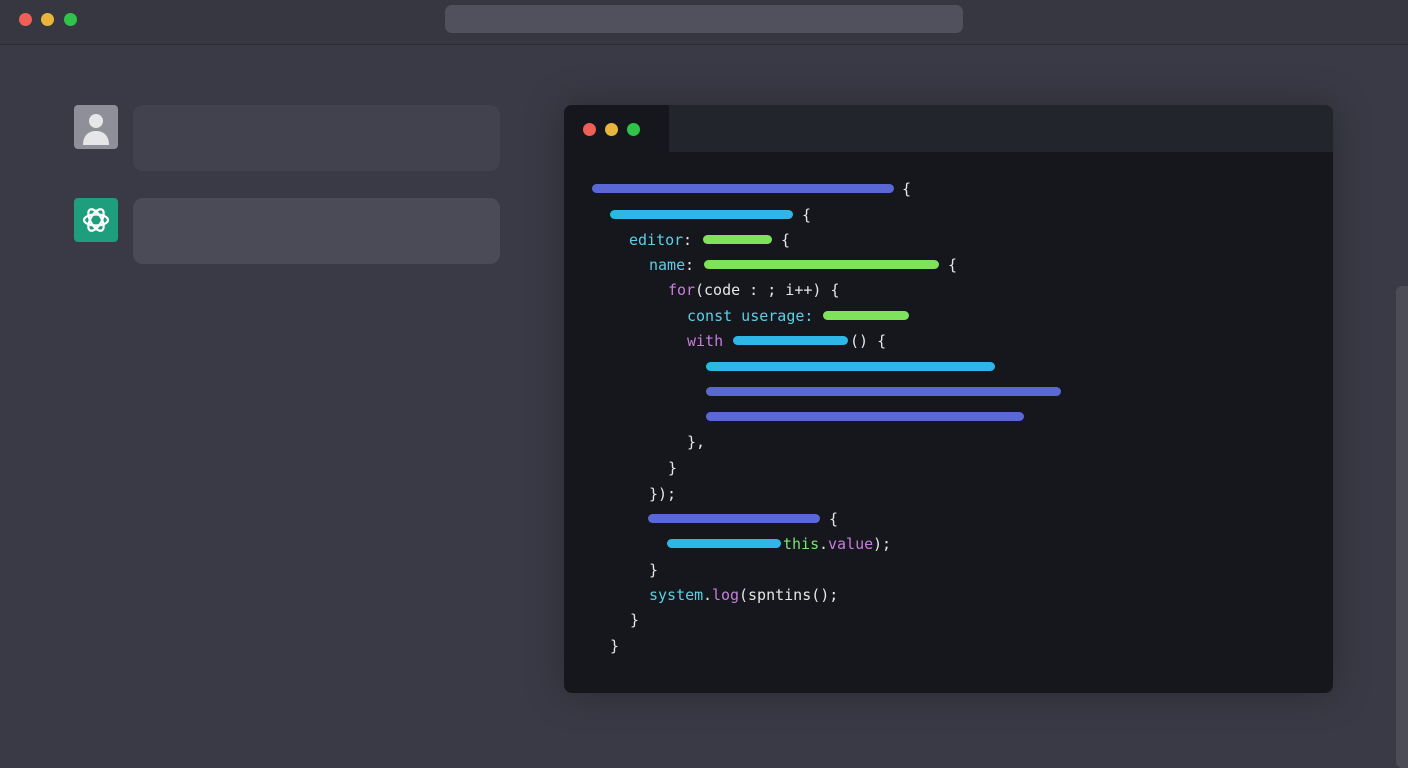 The image size is (1408, 768). I want to click on window-titlebar, so click(704, 22).